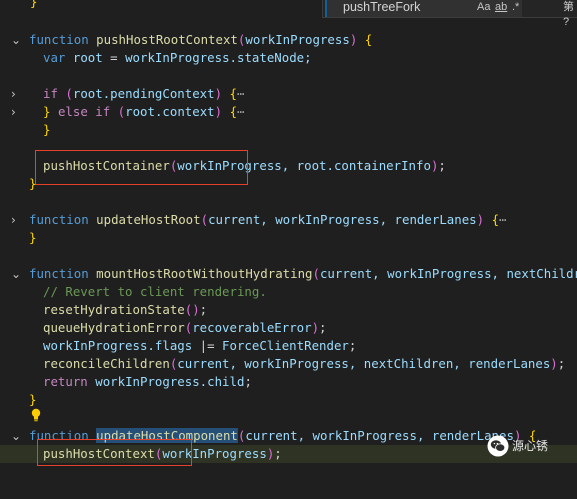  What do you see at coordinates (297, 39) in the screenshot?
I see `param: workInProgress` at bounding box center [297, 39].